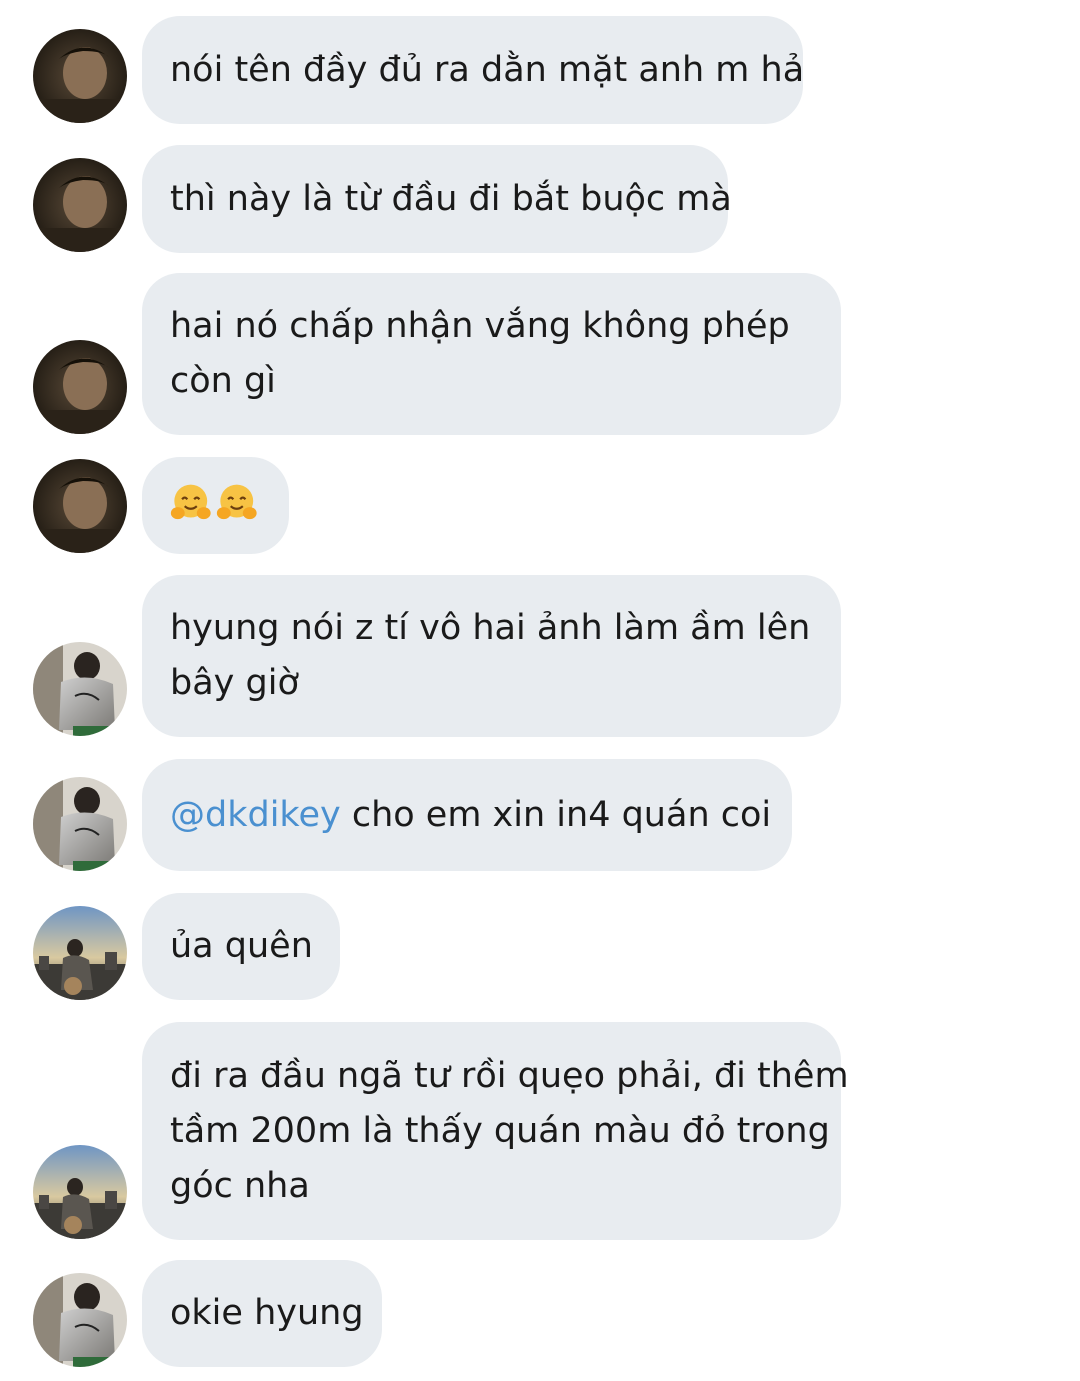 This screenshot has width=1080, height=1381. I want to click on message-text: góc nha, so click(240, 1185).